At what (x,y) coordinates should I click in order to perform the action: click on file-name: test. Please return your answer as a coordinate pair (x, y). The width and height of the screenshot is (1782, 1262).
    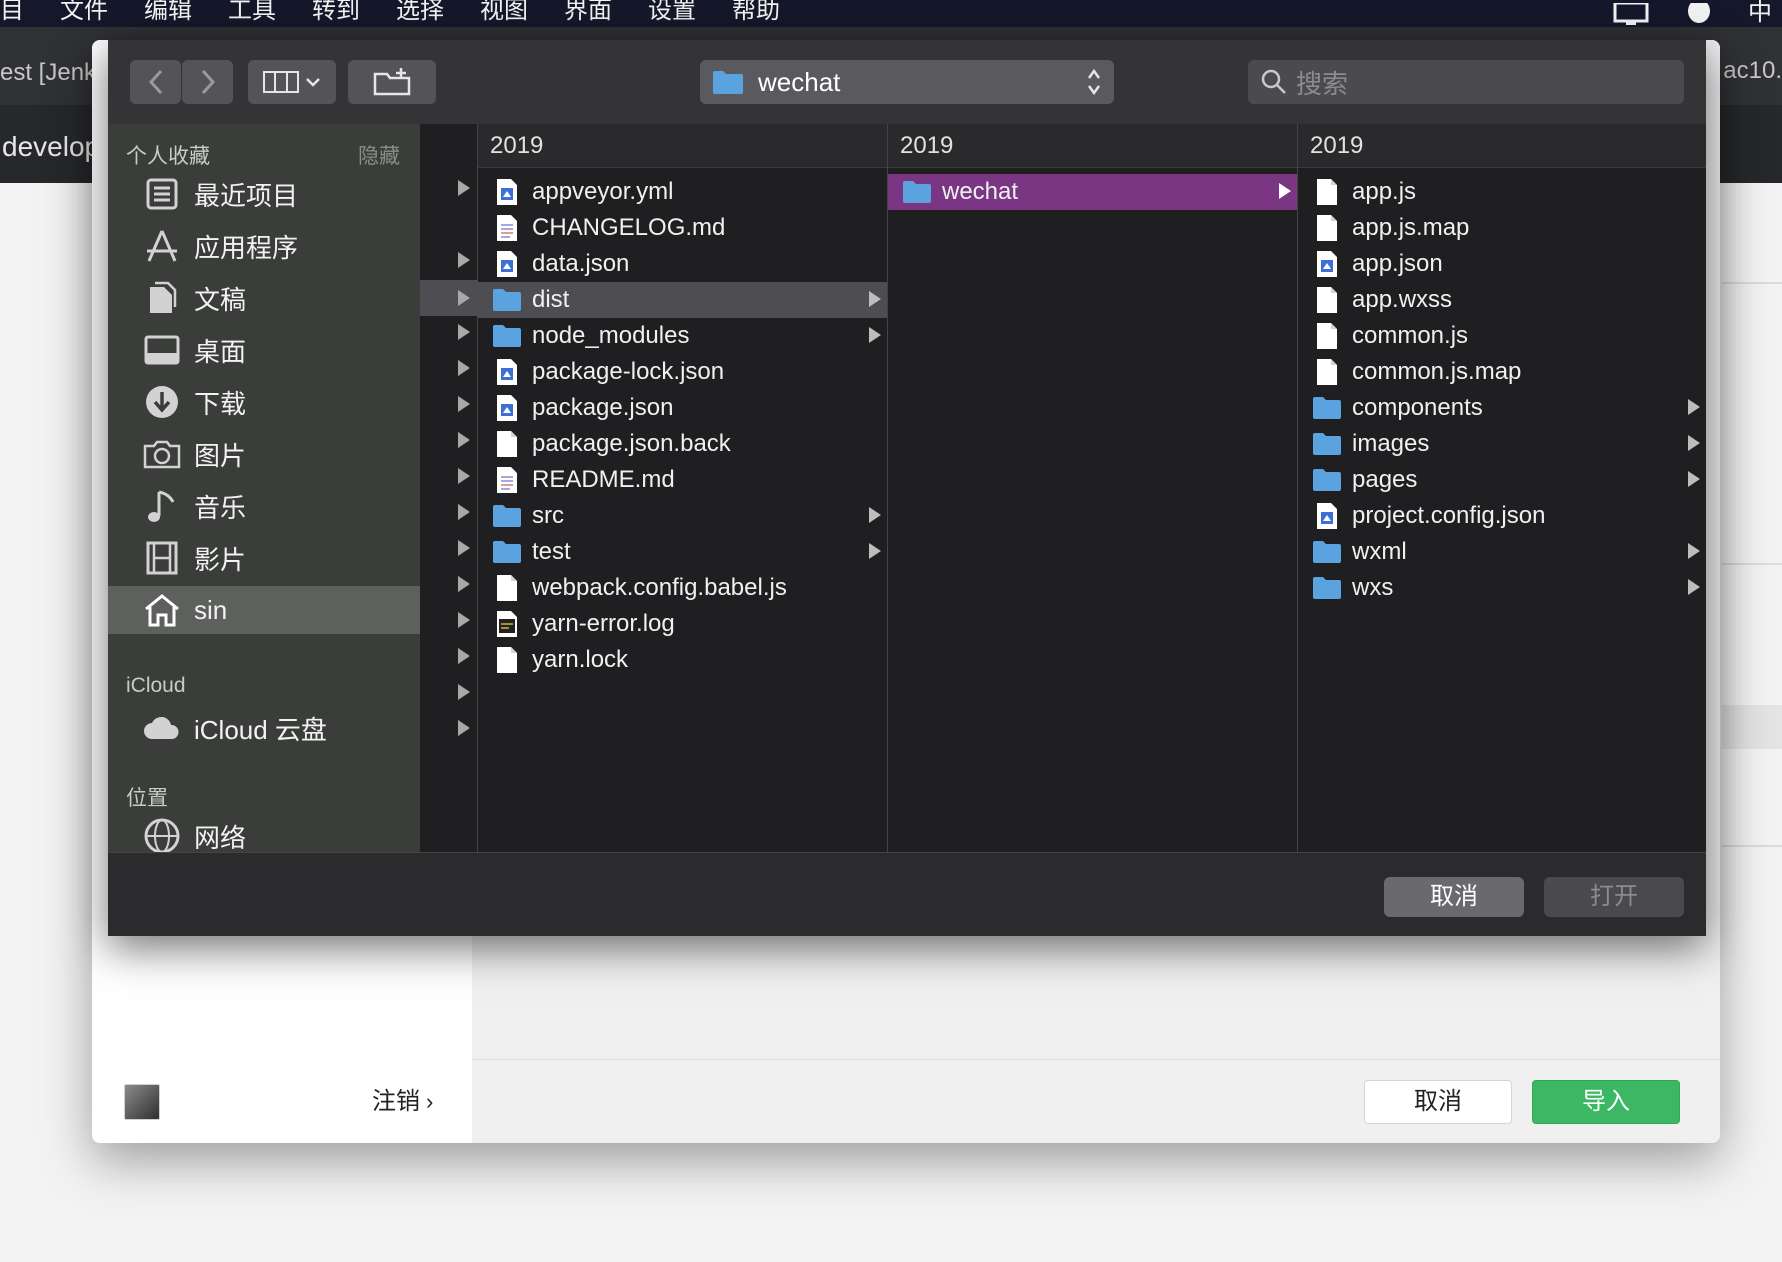
    Looking at the image, I should click on (551, 551).